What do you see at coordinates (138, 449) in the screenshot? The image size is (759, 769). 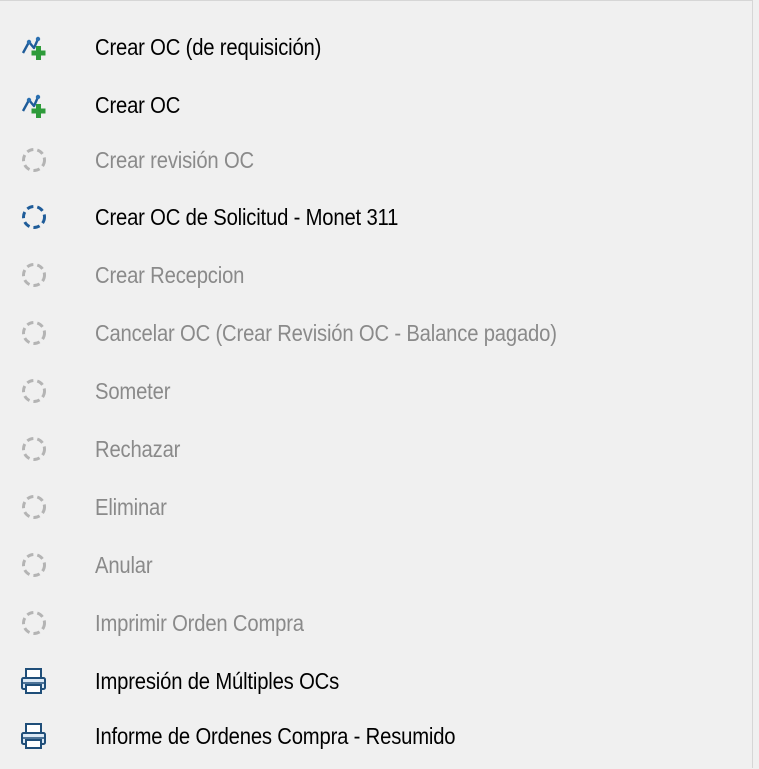 I see `menu-item-label: Rechazar` at bounding box center [138, 449].